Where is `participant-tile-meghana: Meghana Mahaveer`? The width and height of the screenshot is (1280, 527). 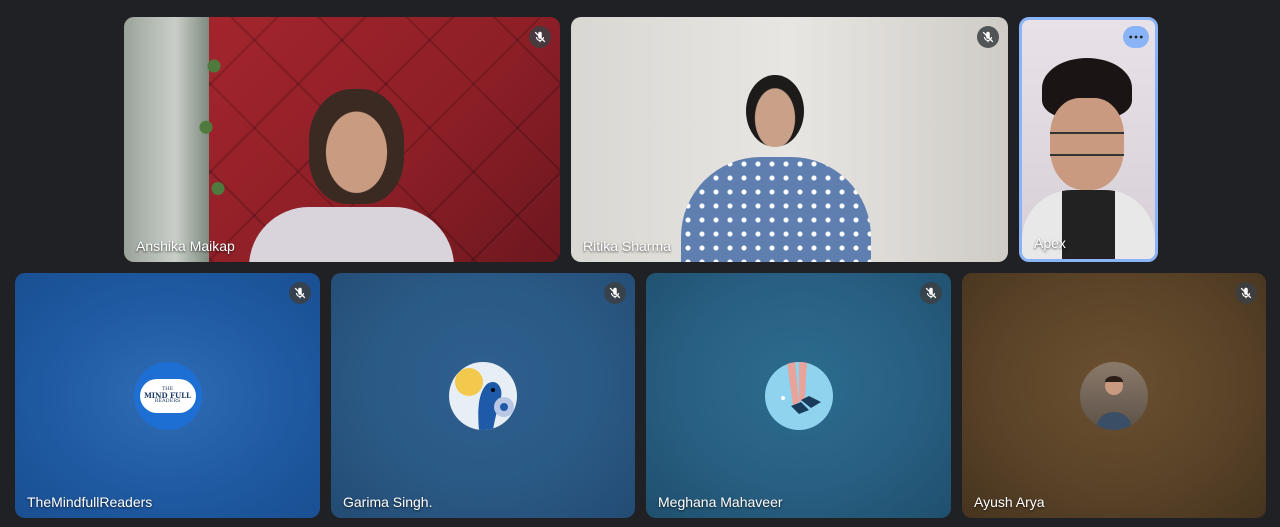
participant-tile-meghana: Meghana Mahaveer is located at coordinates (798, 395).